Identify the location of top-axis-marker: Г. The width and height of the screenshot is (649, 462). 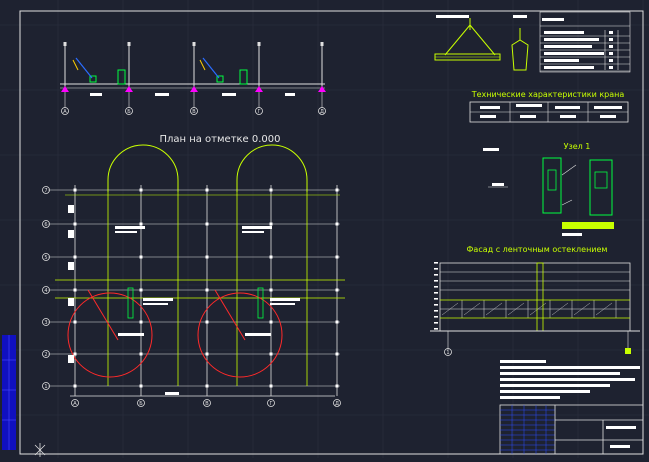
(259, 111).